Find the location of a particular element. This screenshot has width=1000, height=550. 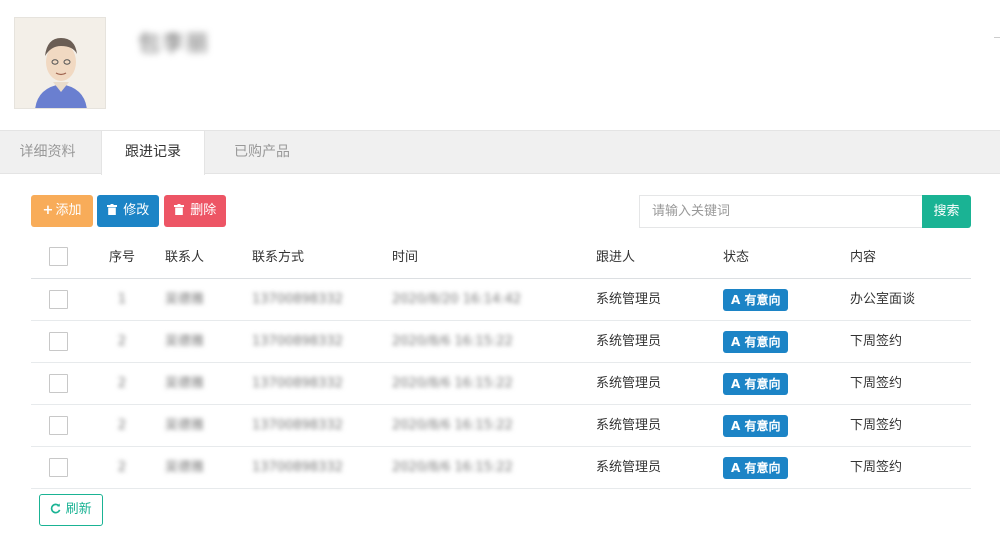

column-header-owner: 跟进人 is located at coordinates (616, 257).